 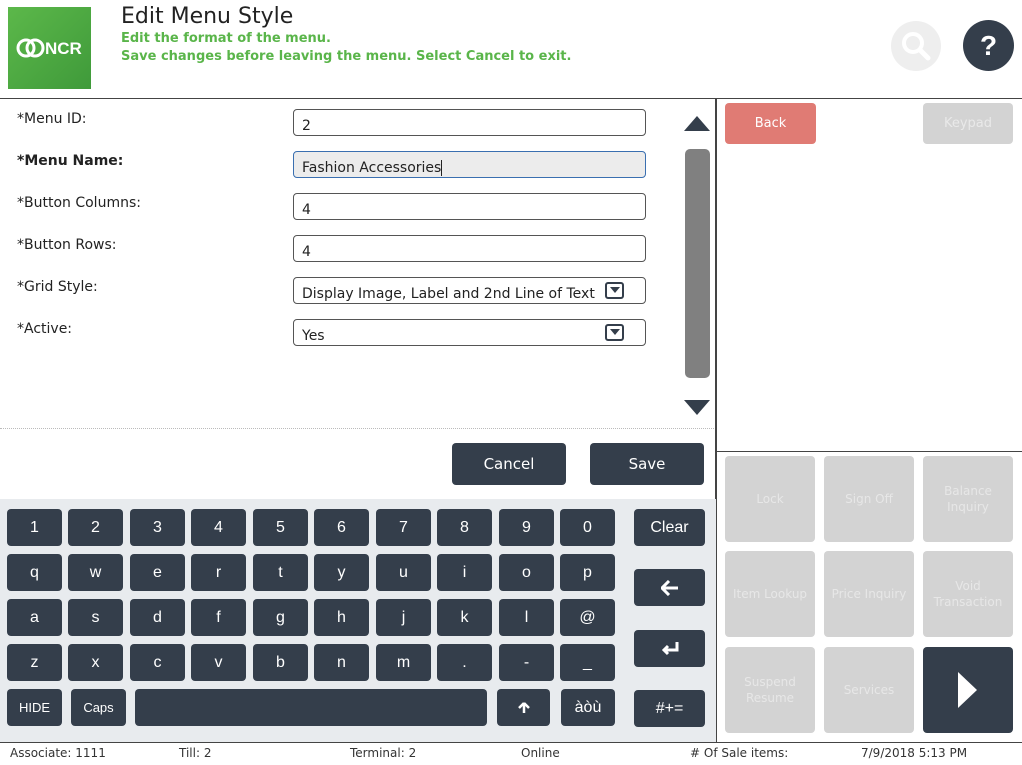 I want to click on key-j: j, so click(x=403, y=617).